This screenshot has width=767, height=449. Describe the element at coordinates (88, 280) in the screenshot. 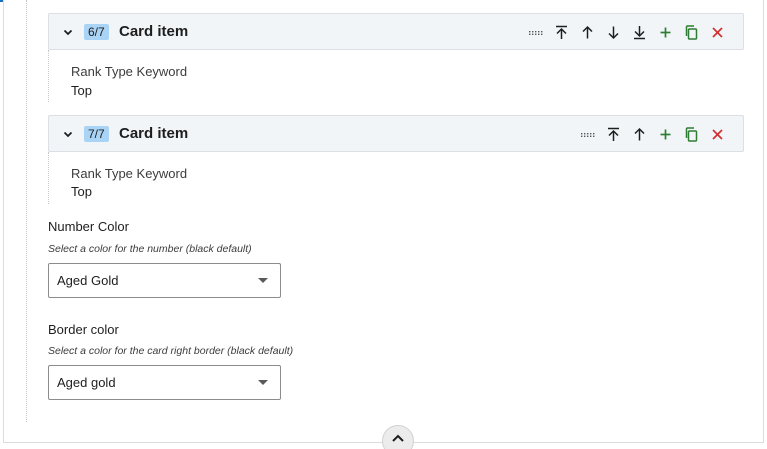

I see `number-color-selected: Aged Gold` at that location.